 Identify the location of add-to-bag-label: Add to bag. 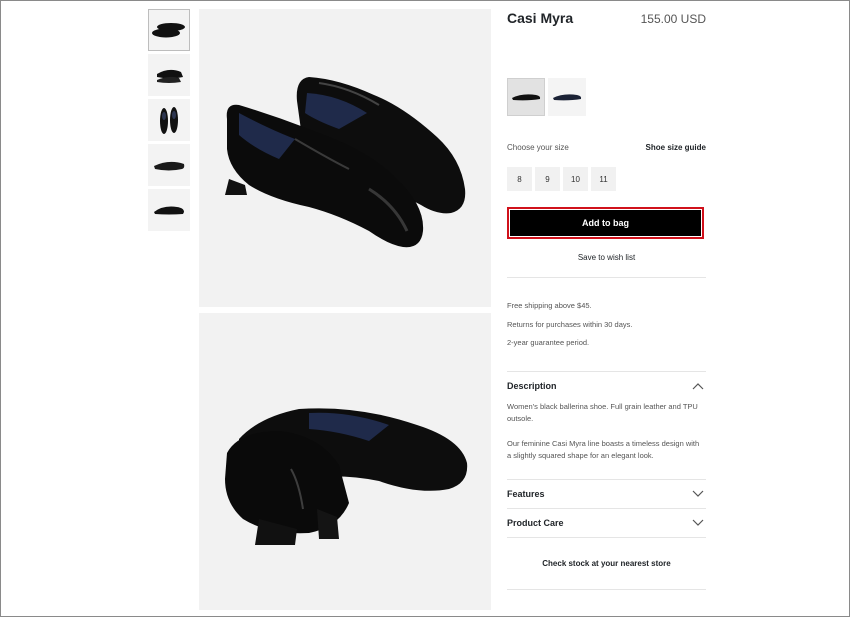
(605, 223).